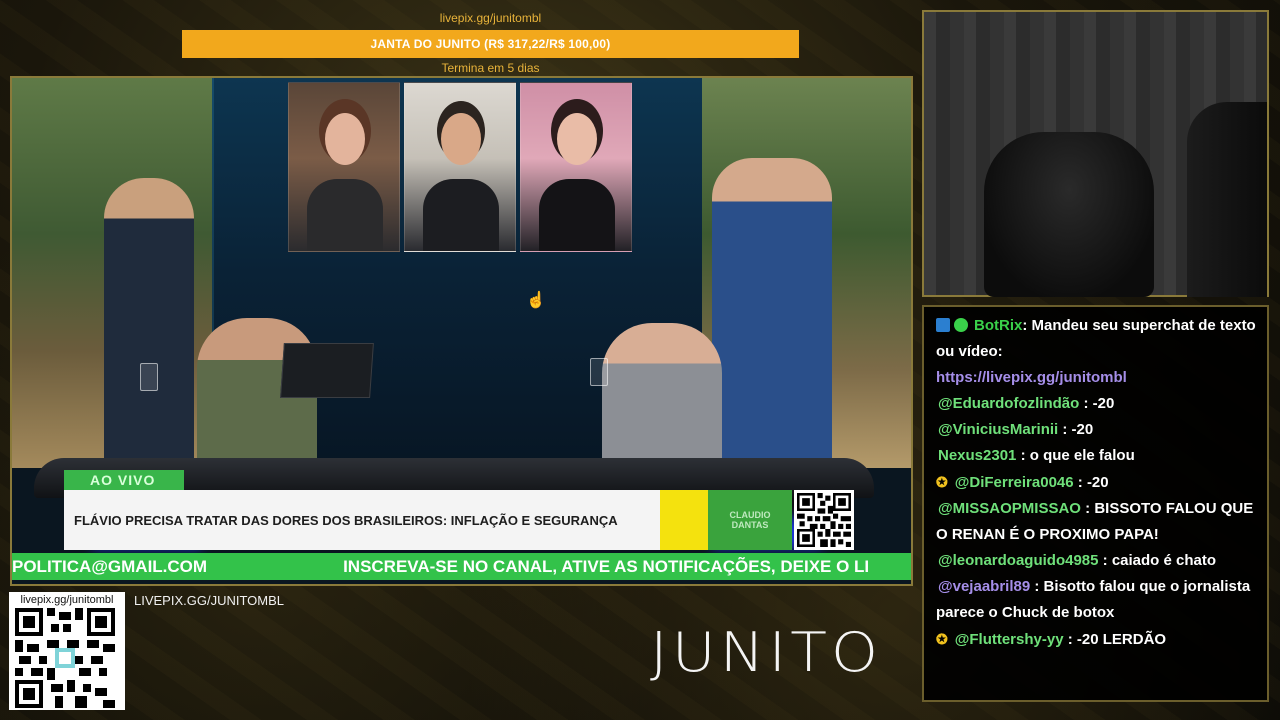  What do you see at coordinates (209, 600) in the screenshot?
I see `livepix-link: LIVEPIX.GG/JUNITOMBL` at bounding box center [209, 600].